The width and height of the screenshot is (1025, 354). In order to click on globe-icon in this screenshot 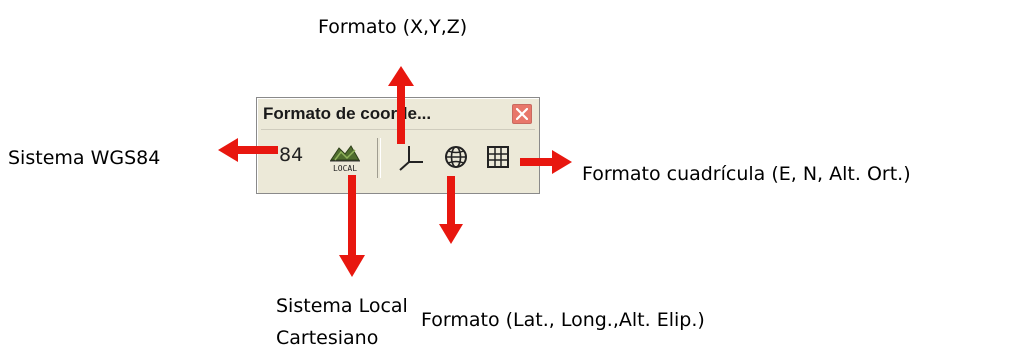, I will do `click(456, 157)`.